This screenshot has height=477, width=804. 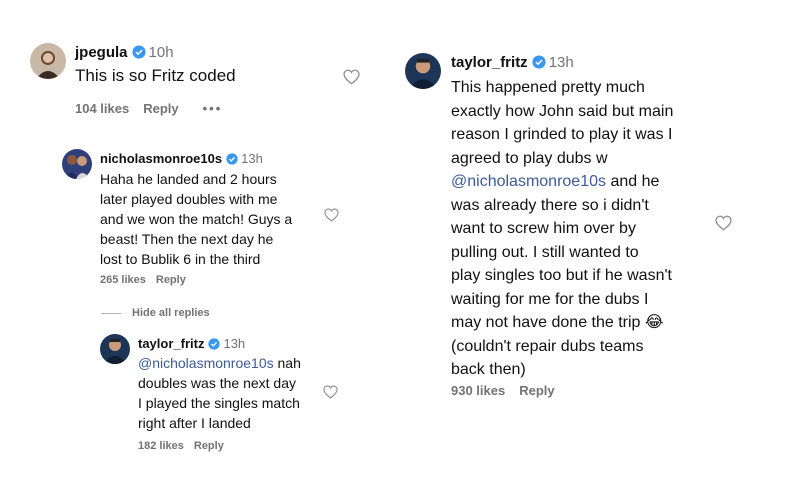 What do you see at coordinates (478, 390) in the screenshot?
I see `likes-count: 930 likes` at bounding box center [478, 390].